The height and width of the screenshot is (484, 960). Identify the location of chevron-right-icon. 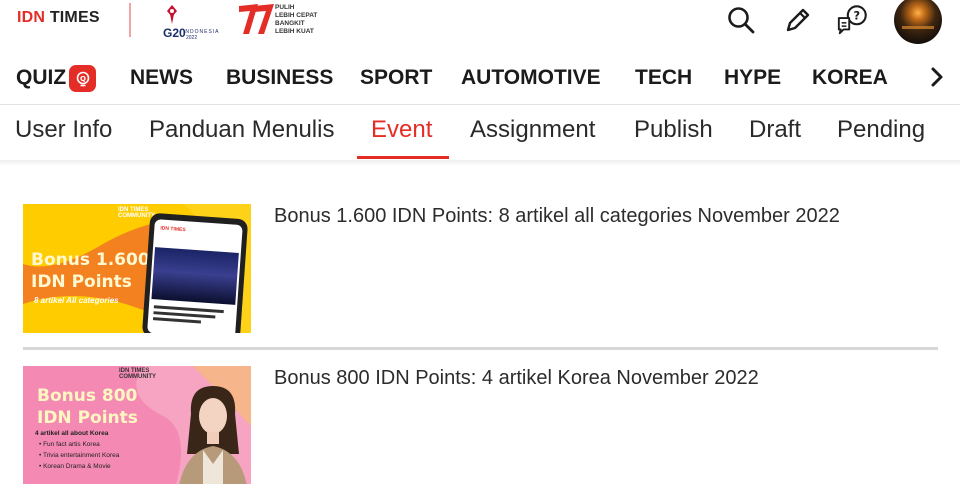
(937, 77).